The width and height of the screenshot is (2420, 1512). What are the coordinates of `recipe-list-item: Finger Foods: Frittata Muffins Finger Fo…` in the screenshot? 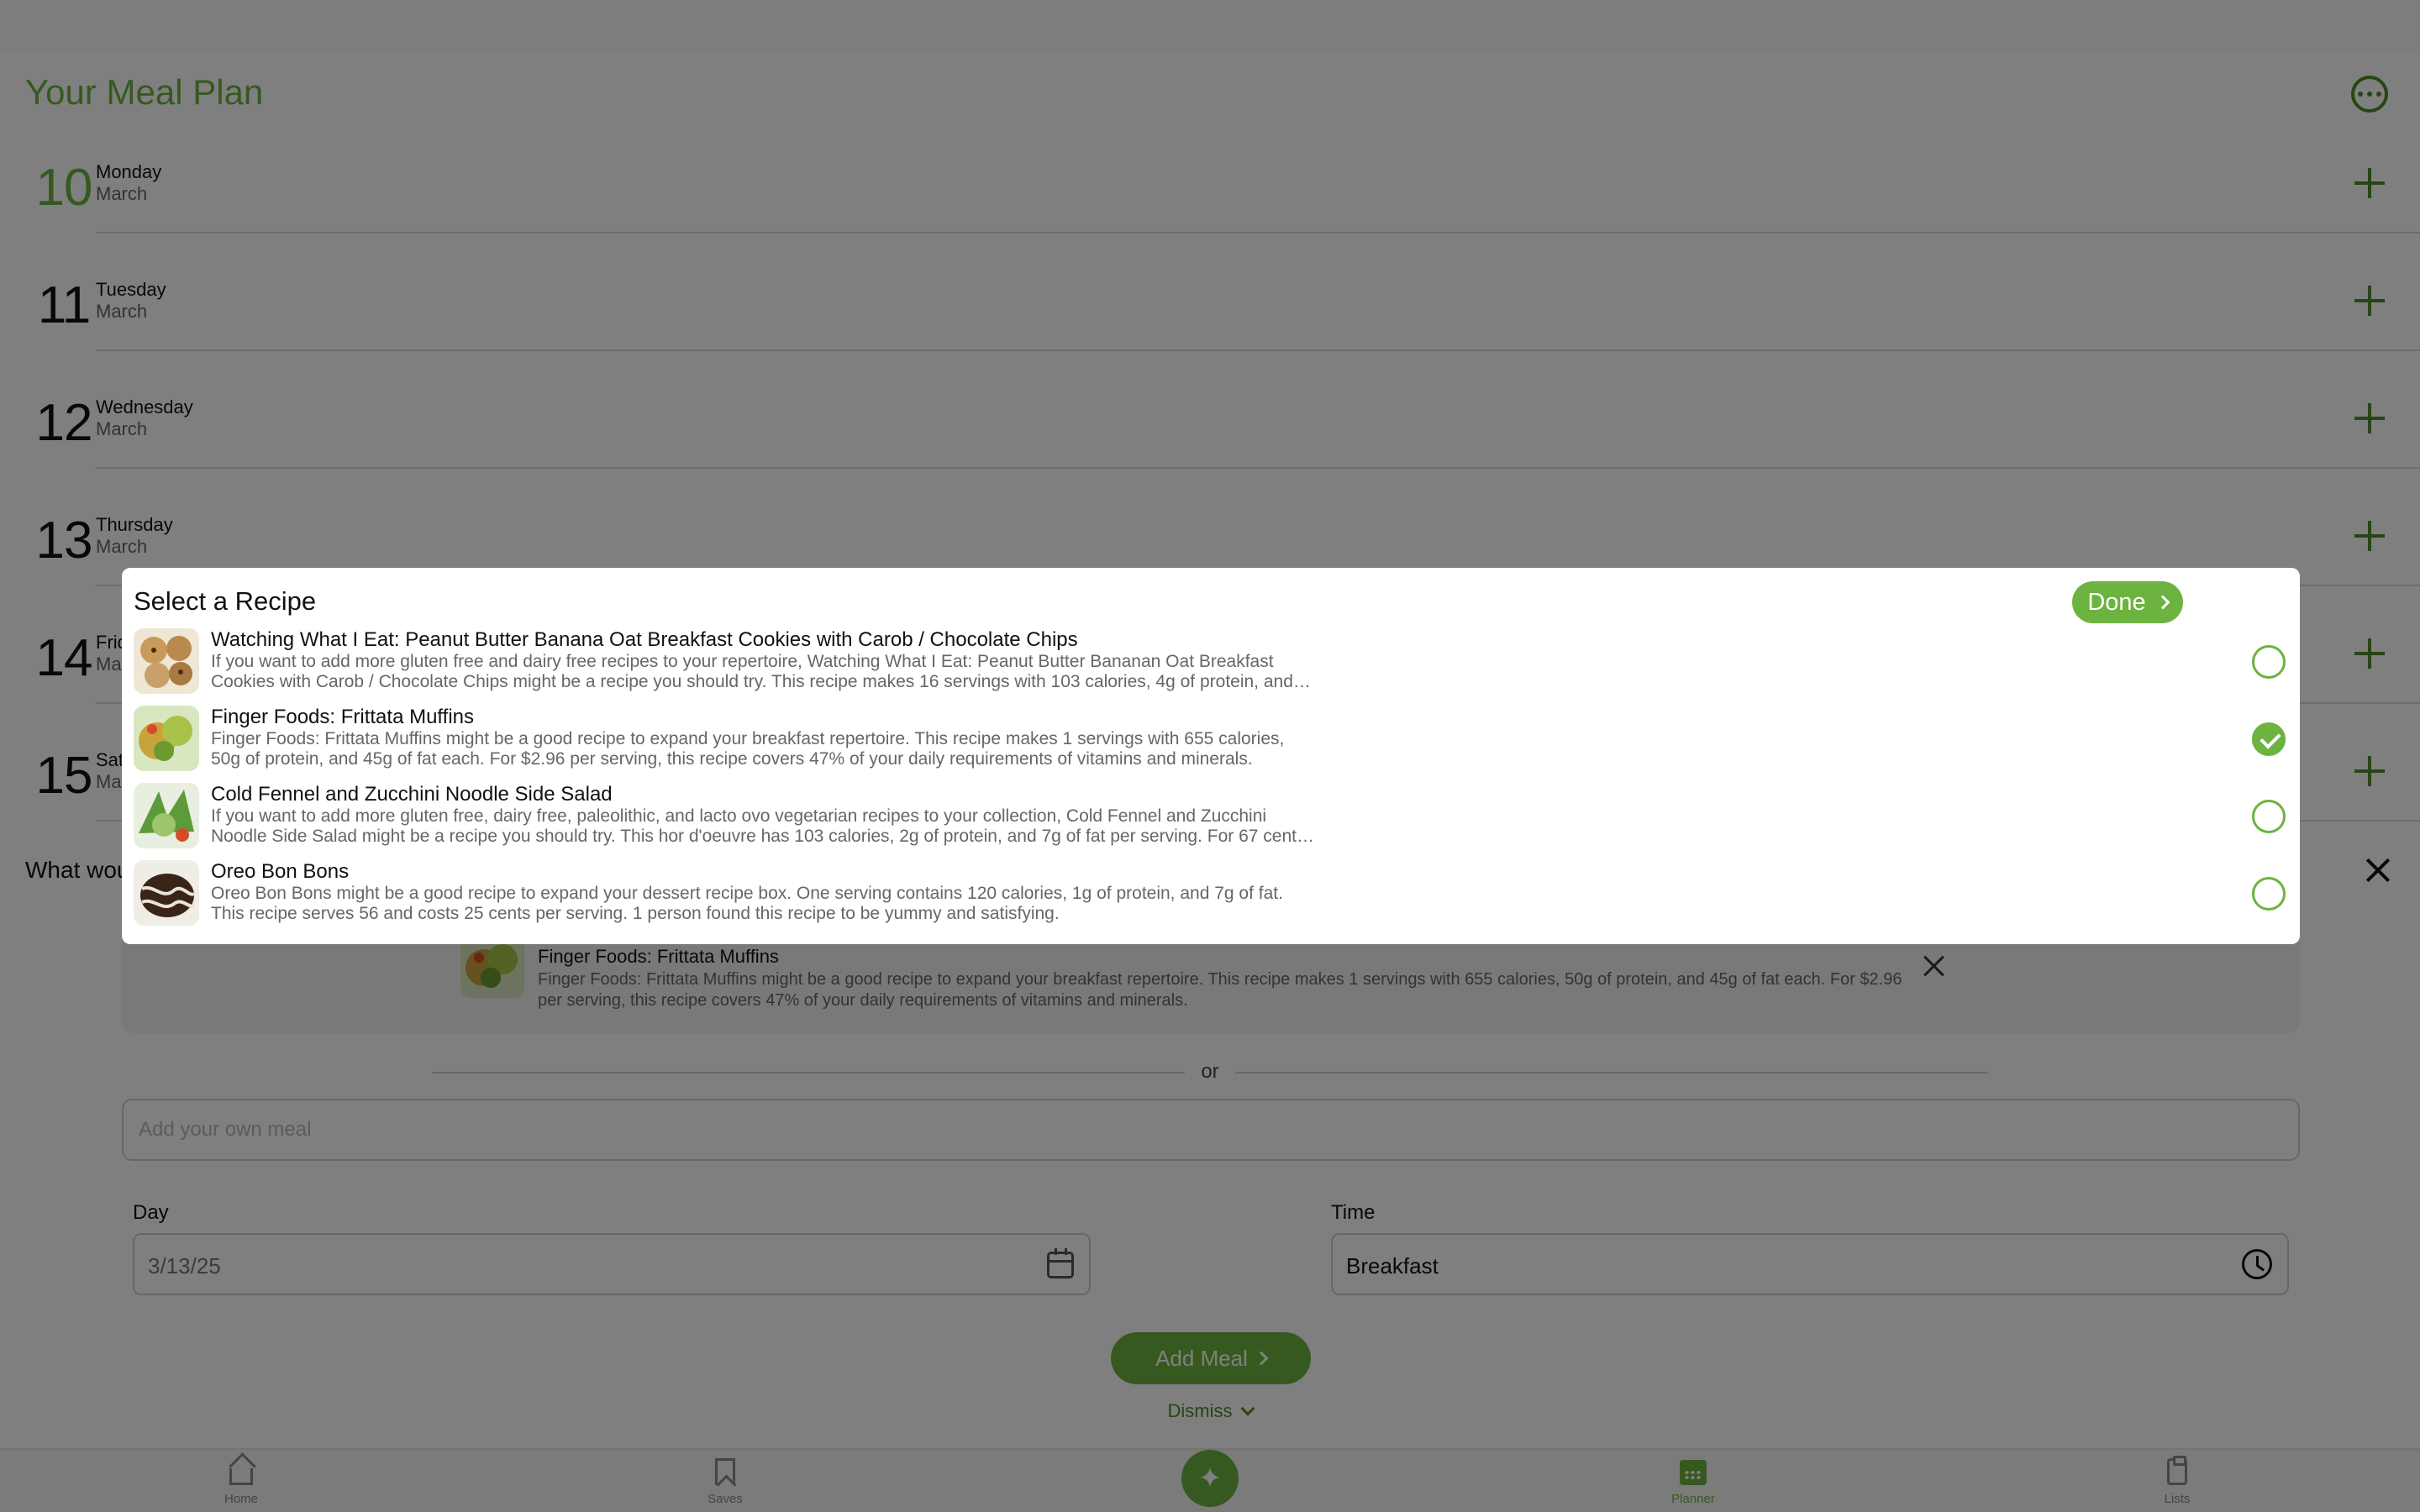 It's located at (1211, 744).